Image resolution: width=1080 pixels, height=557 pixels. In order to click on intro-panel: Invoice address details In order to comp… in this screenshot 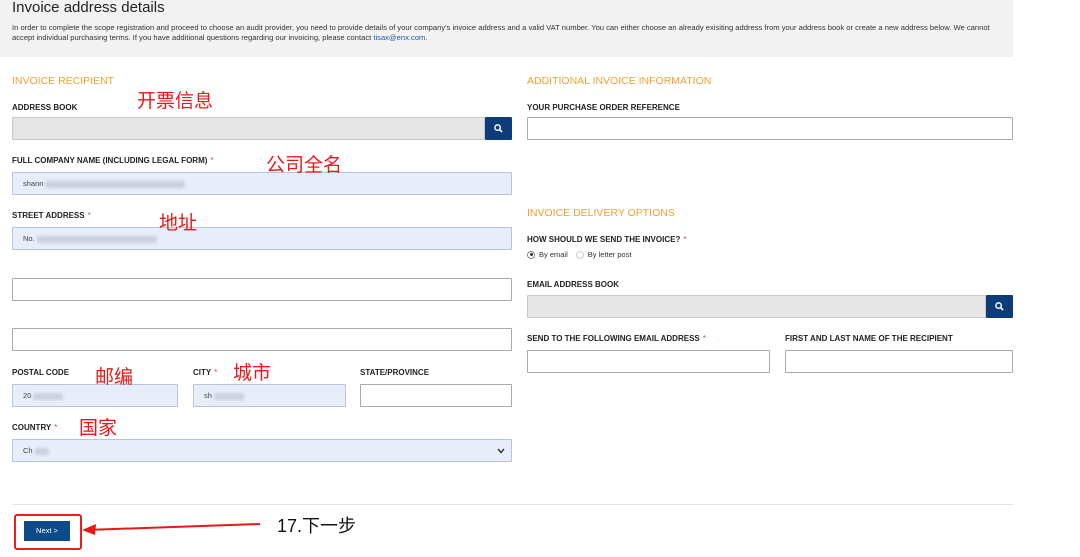, I will do `click(506, 28)`.